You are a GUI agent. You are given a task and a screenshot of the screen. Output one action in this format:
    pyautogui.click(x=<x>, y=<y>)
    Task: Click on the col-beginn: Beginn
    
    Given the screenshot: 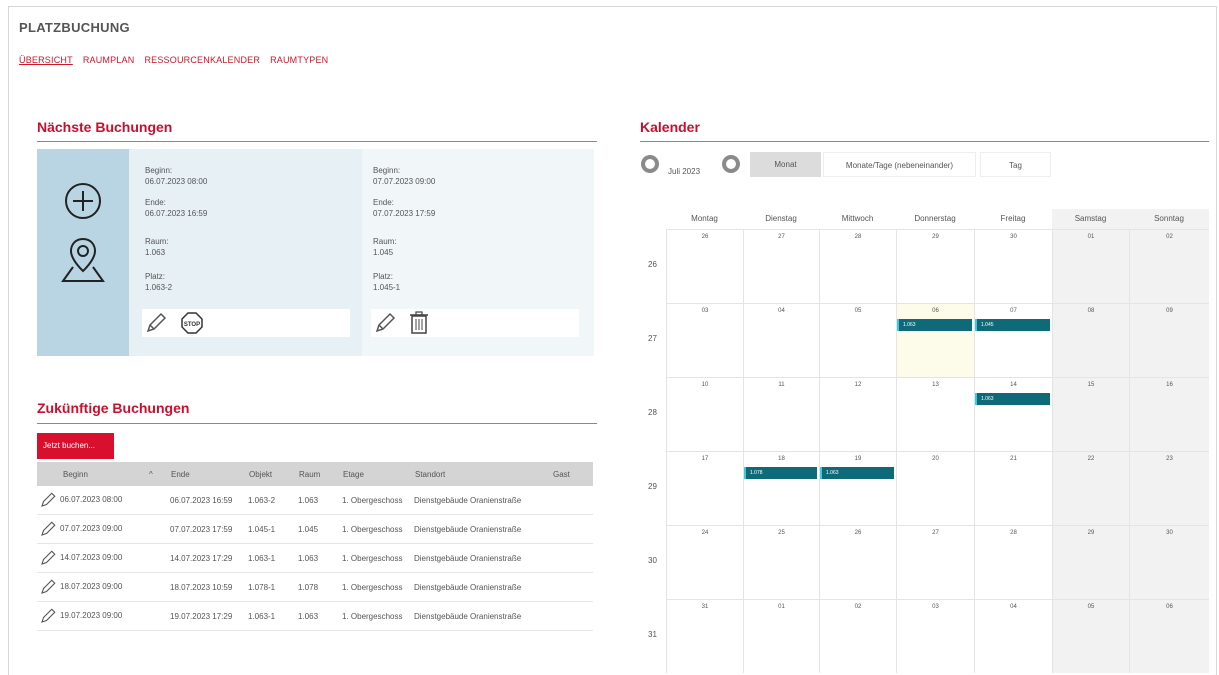 What is the action you would take?
    pyautogui.click(x=91, y=474)
    